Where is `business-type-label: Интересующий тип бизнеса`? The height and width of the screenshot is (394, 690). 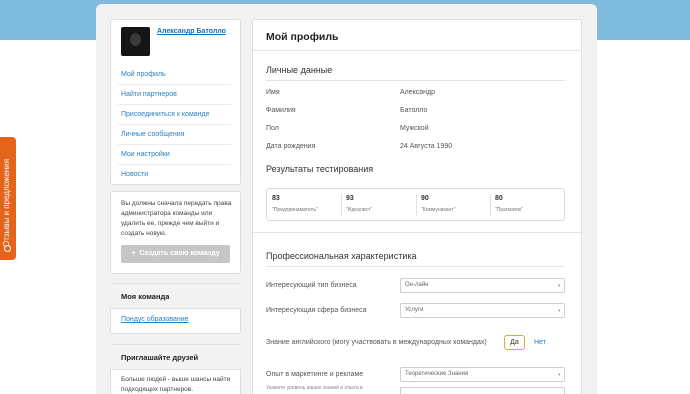 business-type-label: Интересующий тип бизнеса is located at coordinates (311, 285).